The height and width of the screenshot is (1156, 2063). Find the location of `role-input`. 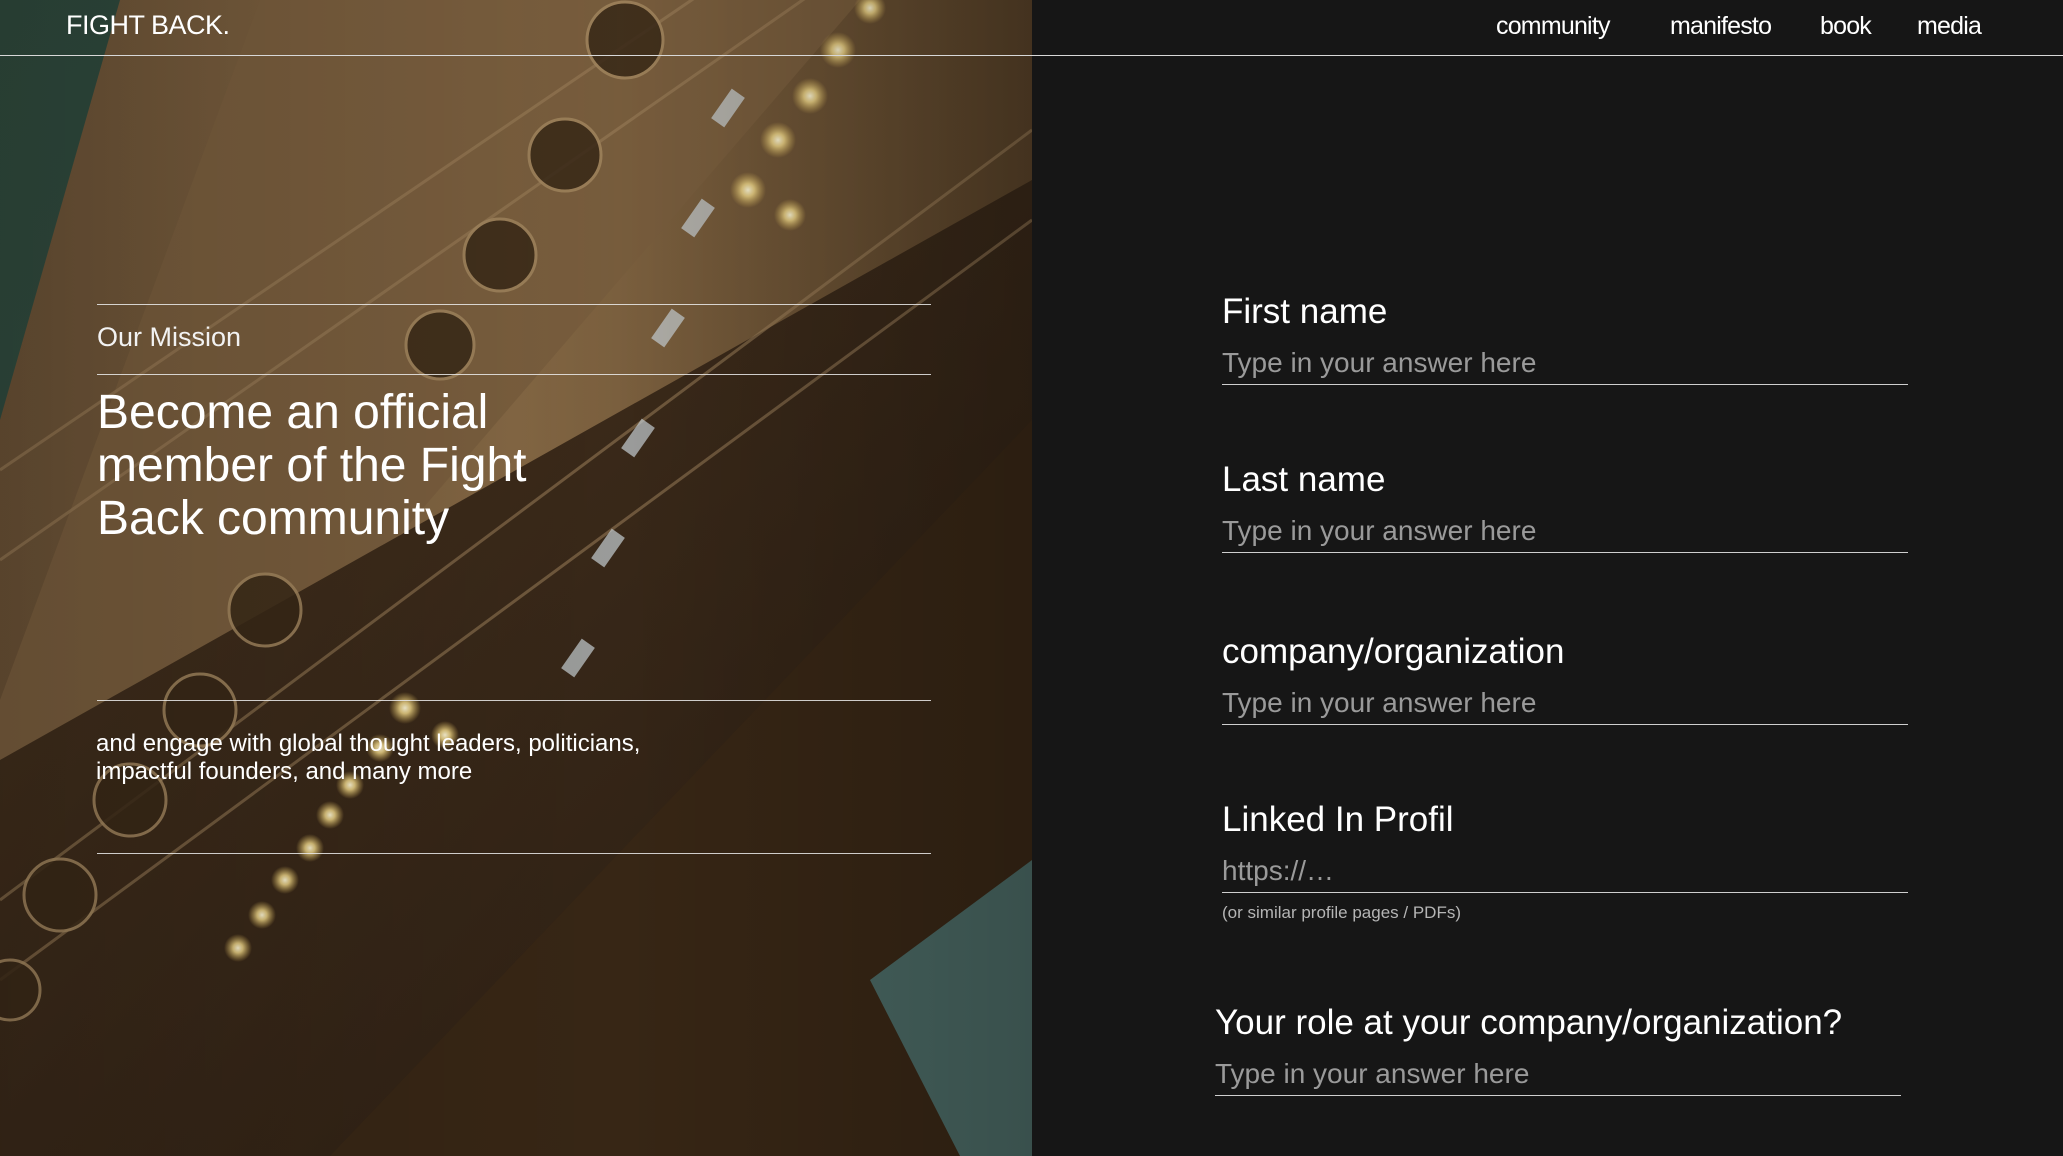

role-input is located at coordinates (1558, 1074).